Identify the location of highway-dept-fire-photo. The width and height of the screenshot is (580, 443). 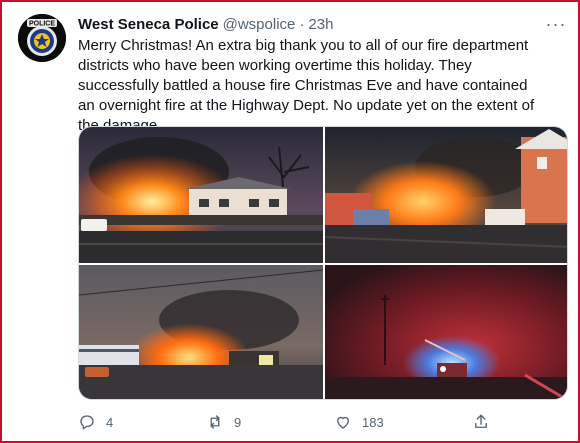
(201, 332).